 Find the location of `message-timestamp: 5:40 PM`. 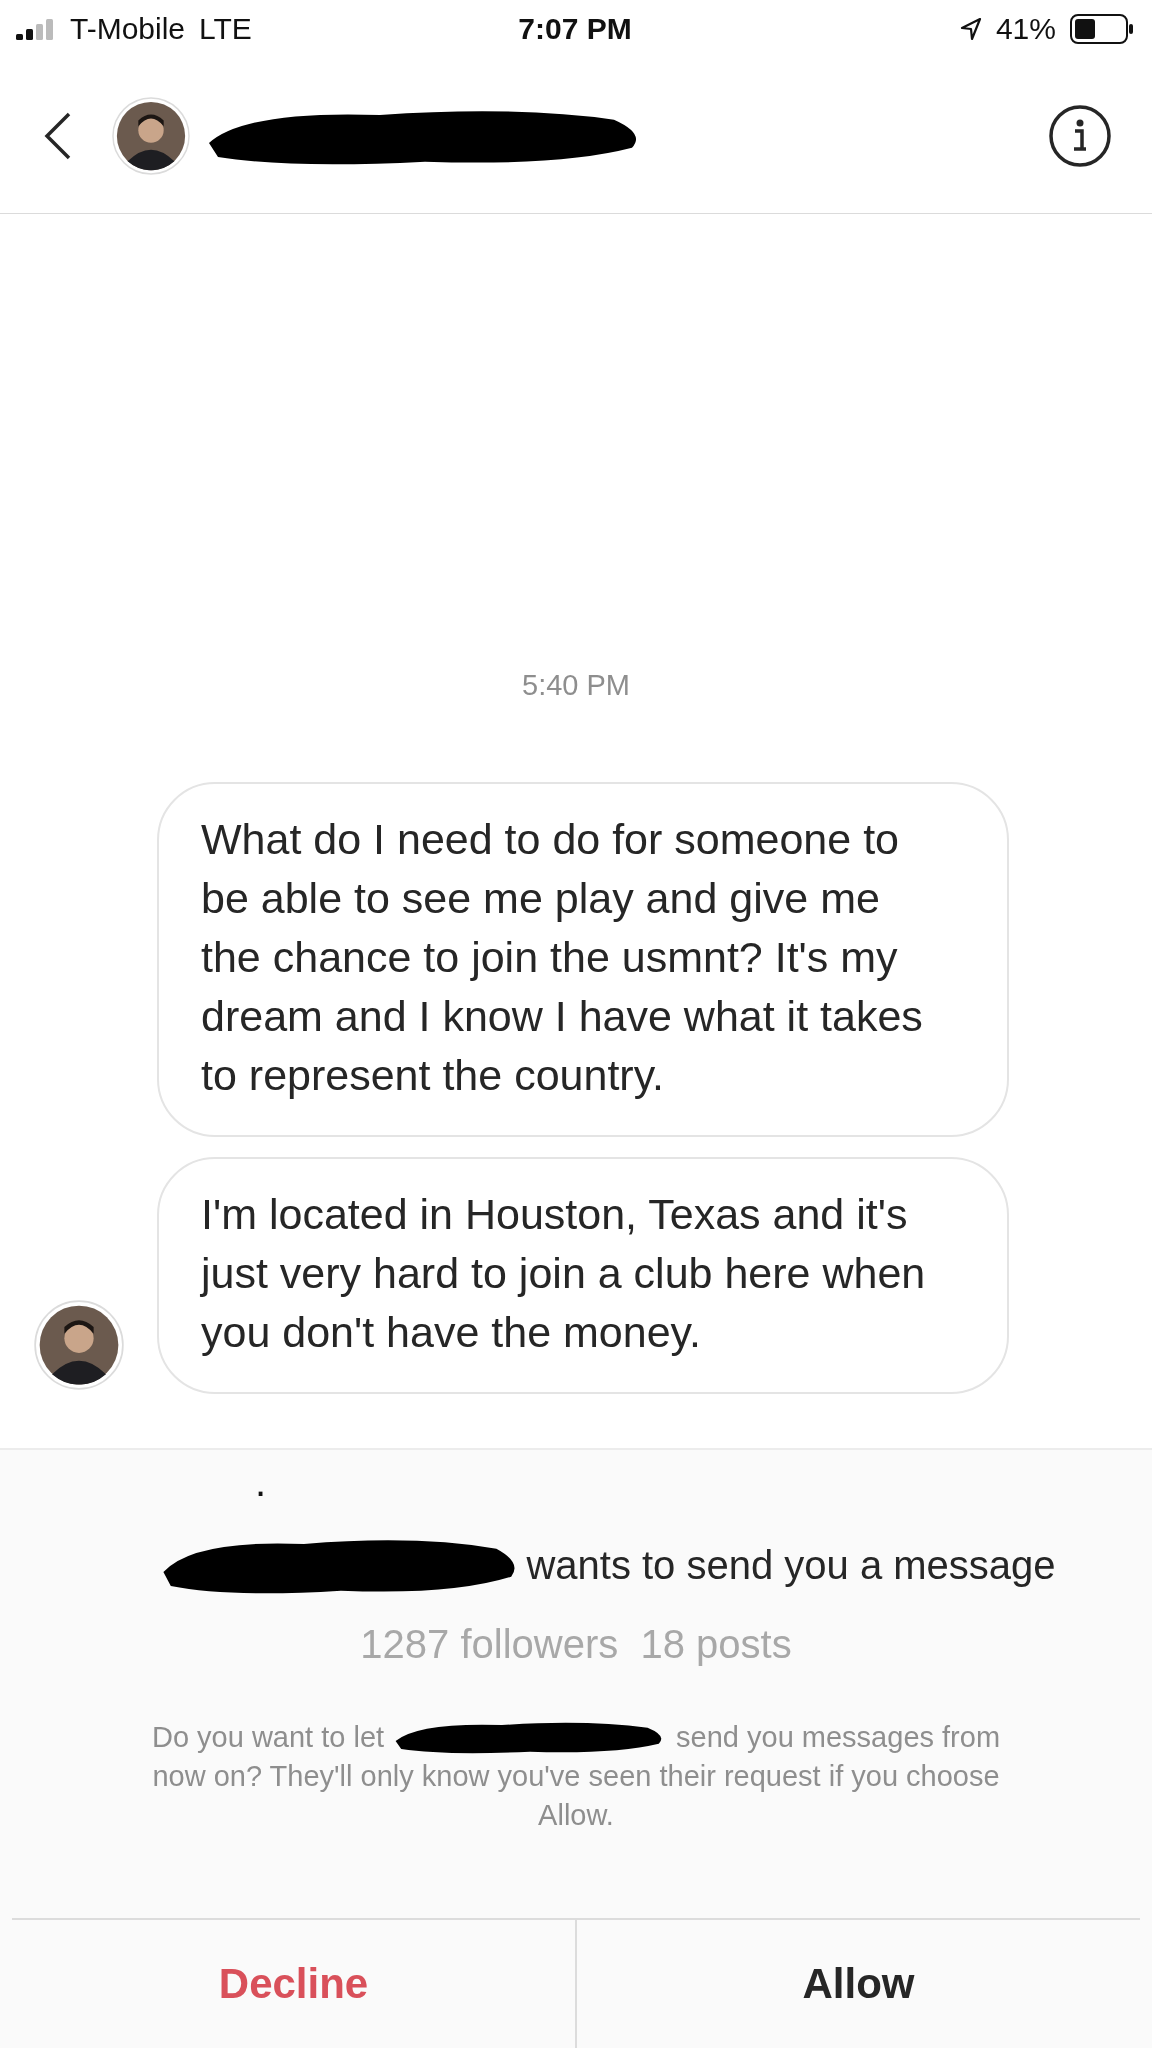

message-timestamp: 5:40 PM is located at coordinates (576, 685).